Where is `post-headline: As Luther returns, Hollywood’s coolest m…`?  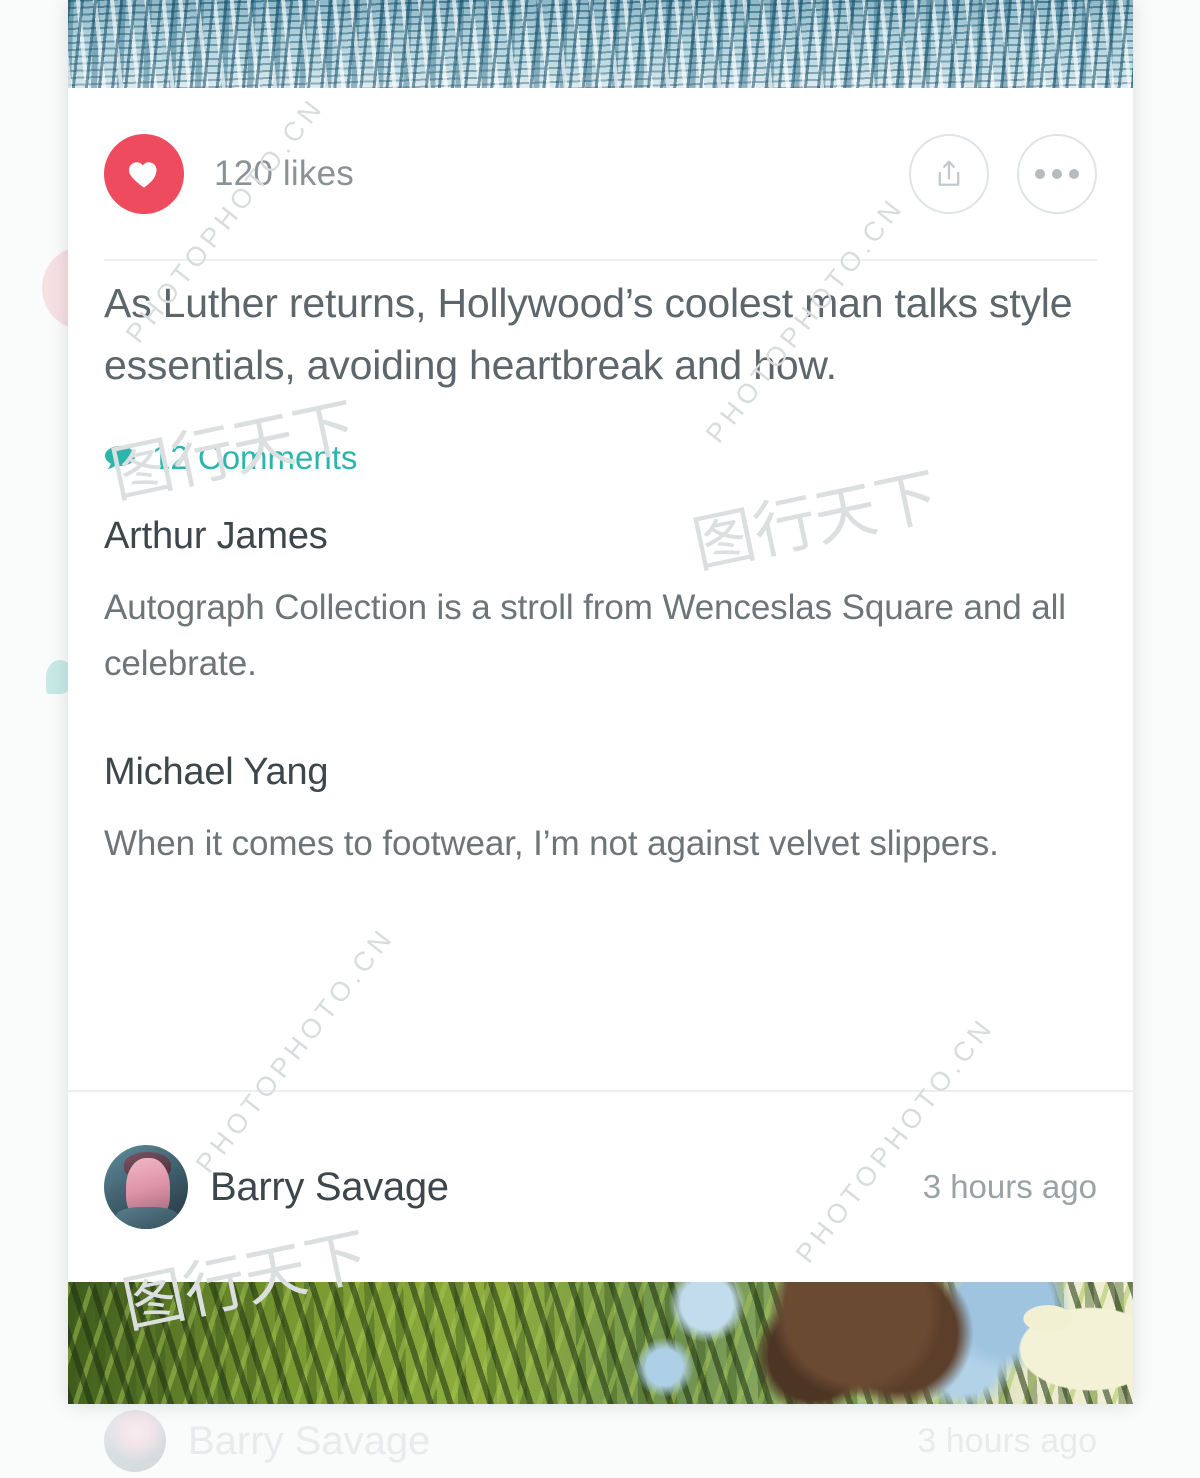
post-headline: As Luther returns, Hollywood’s coolest m… is located at coordinates (588, 334).